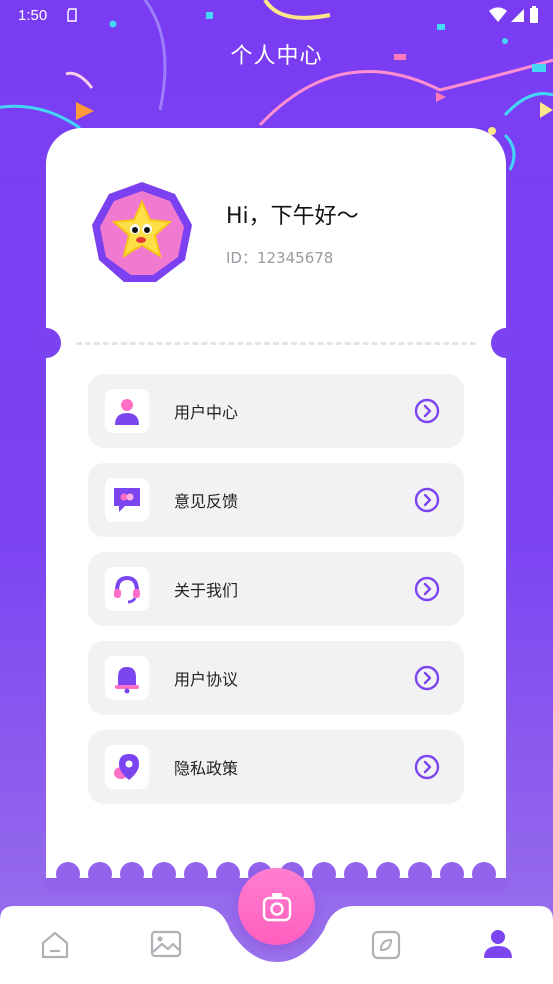  I want to click on avatar, so click(142, 232).